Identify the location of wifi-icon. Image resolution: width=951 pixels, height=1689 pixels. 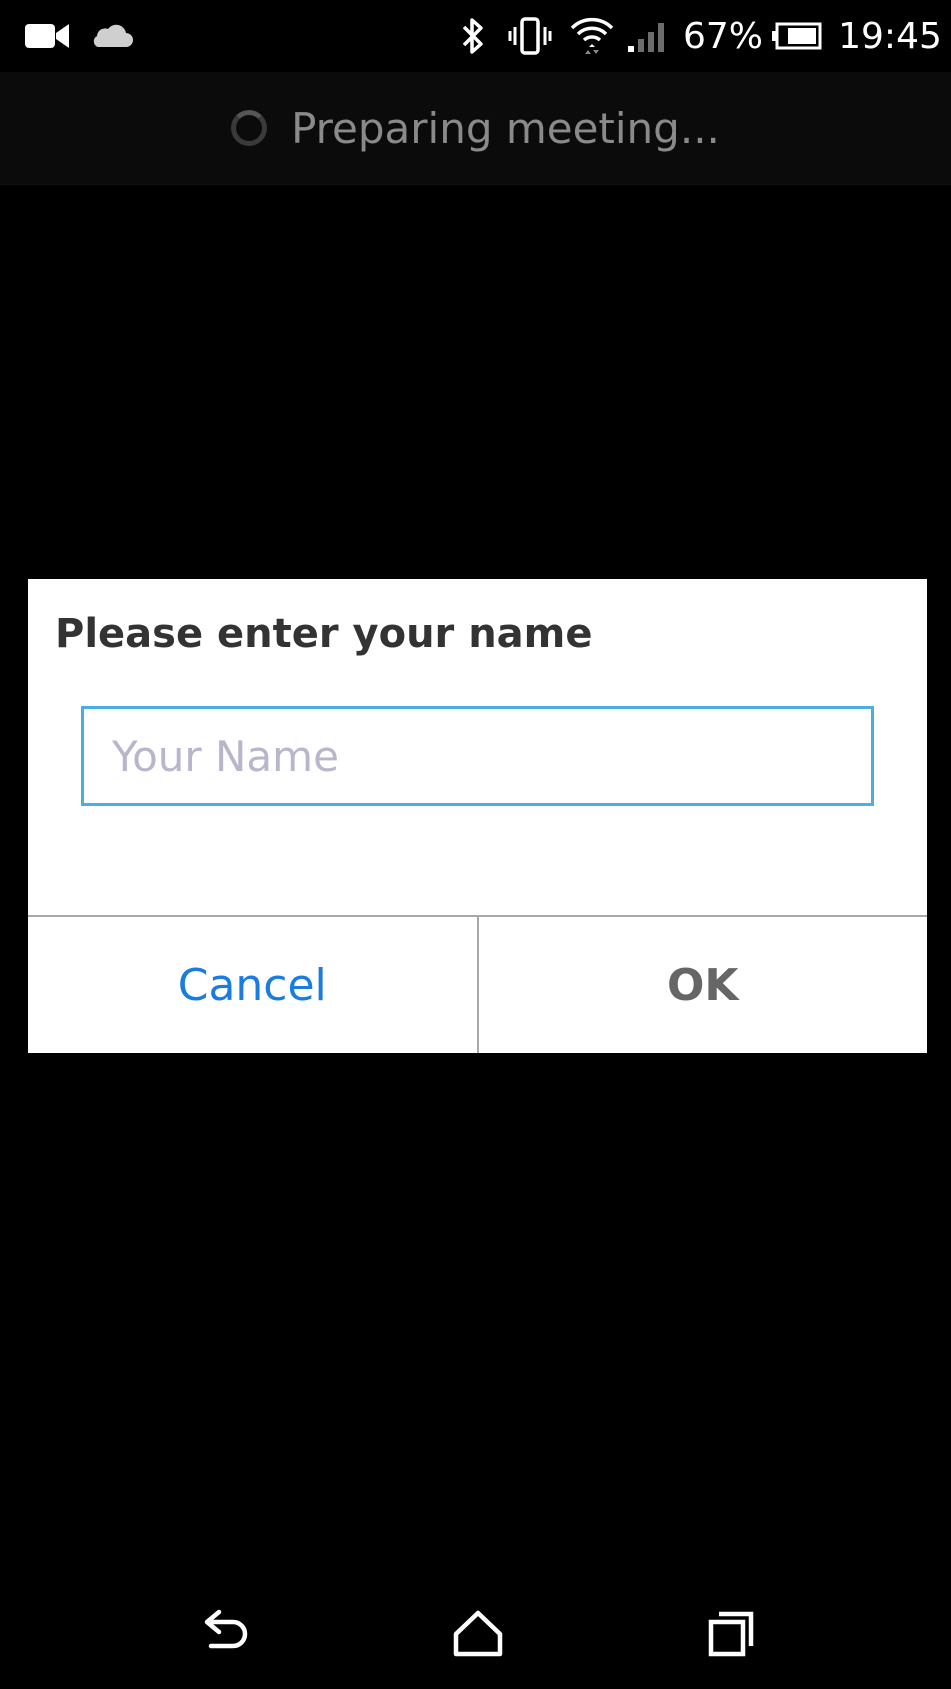
(592, 36).